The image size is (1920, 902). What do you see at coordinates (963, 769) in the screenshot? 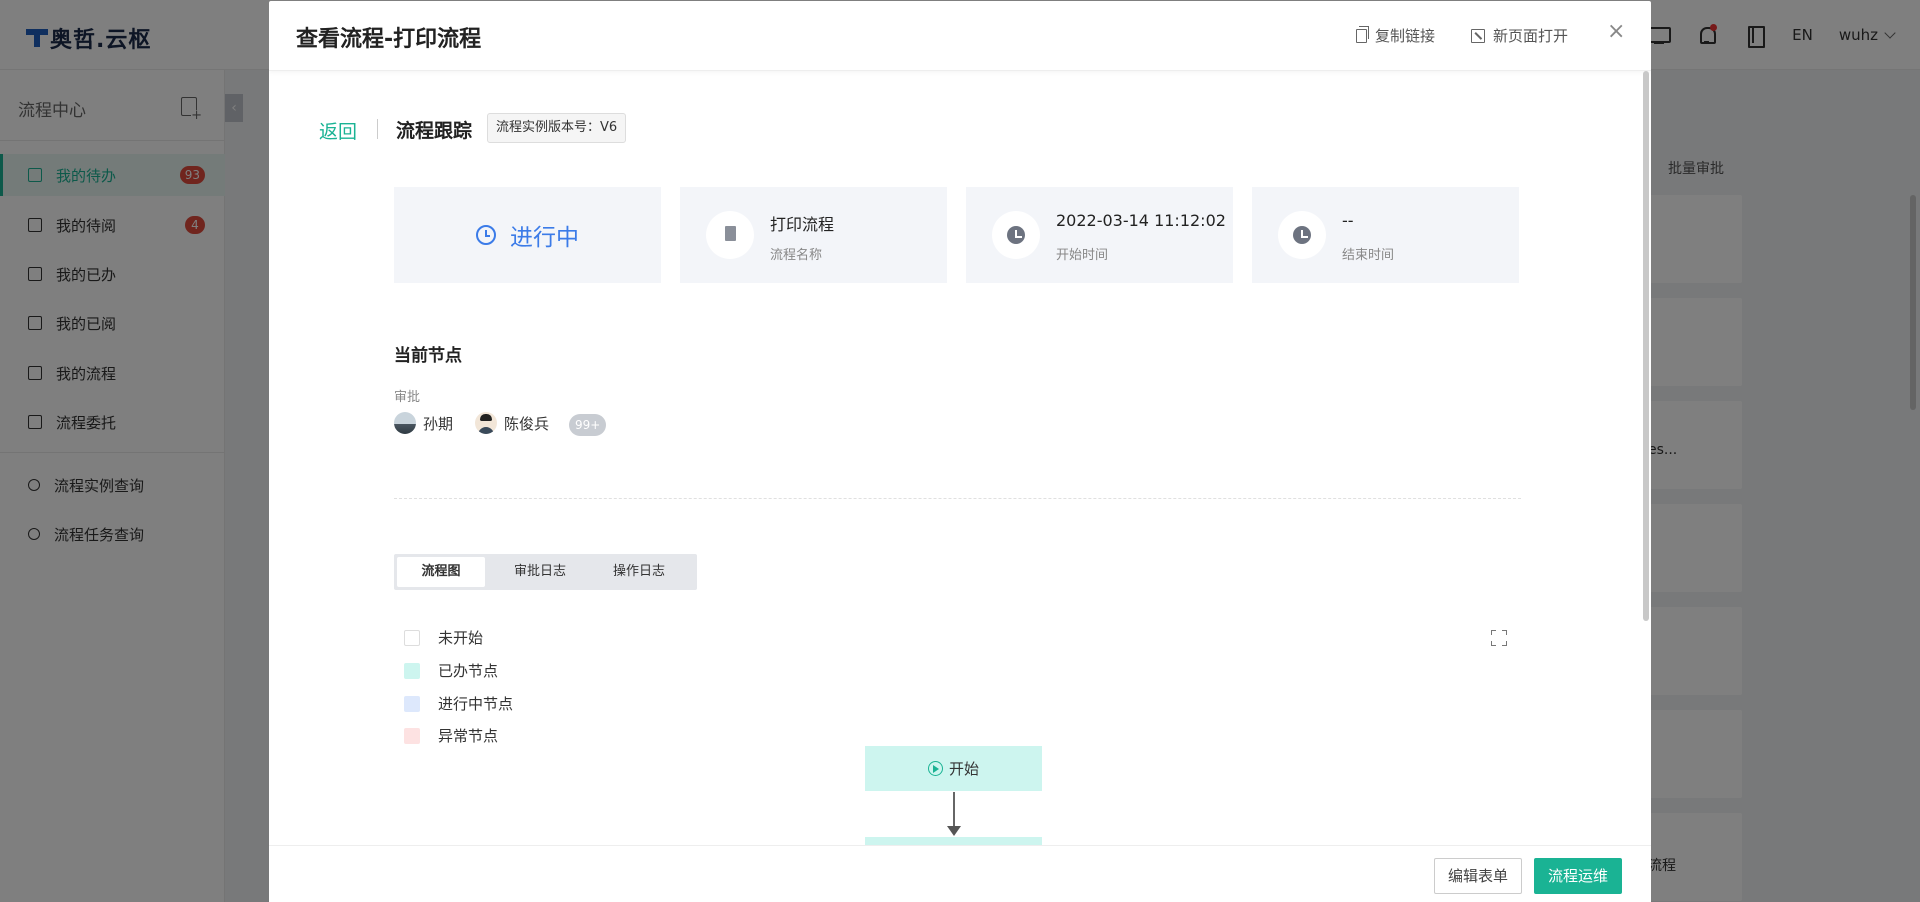
I see `flow-node-label: 开始` at bounding box center [963, 769].